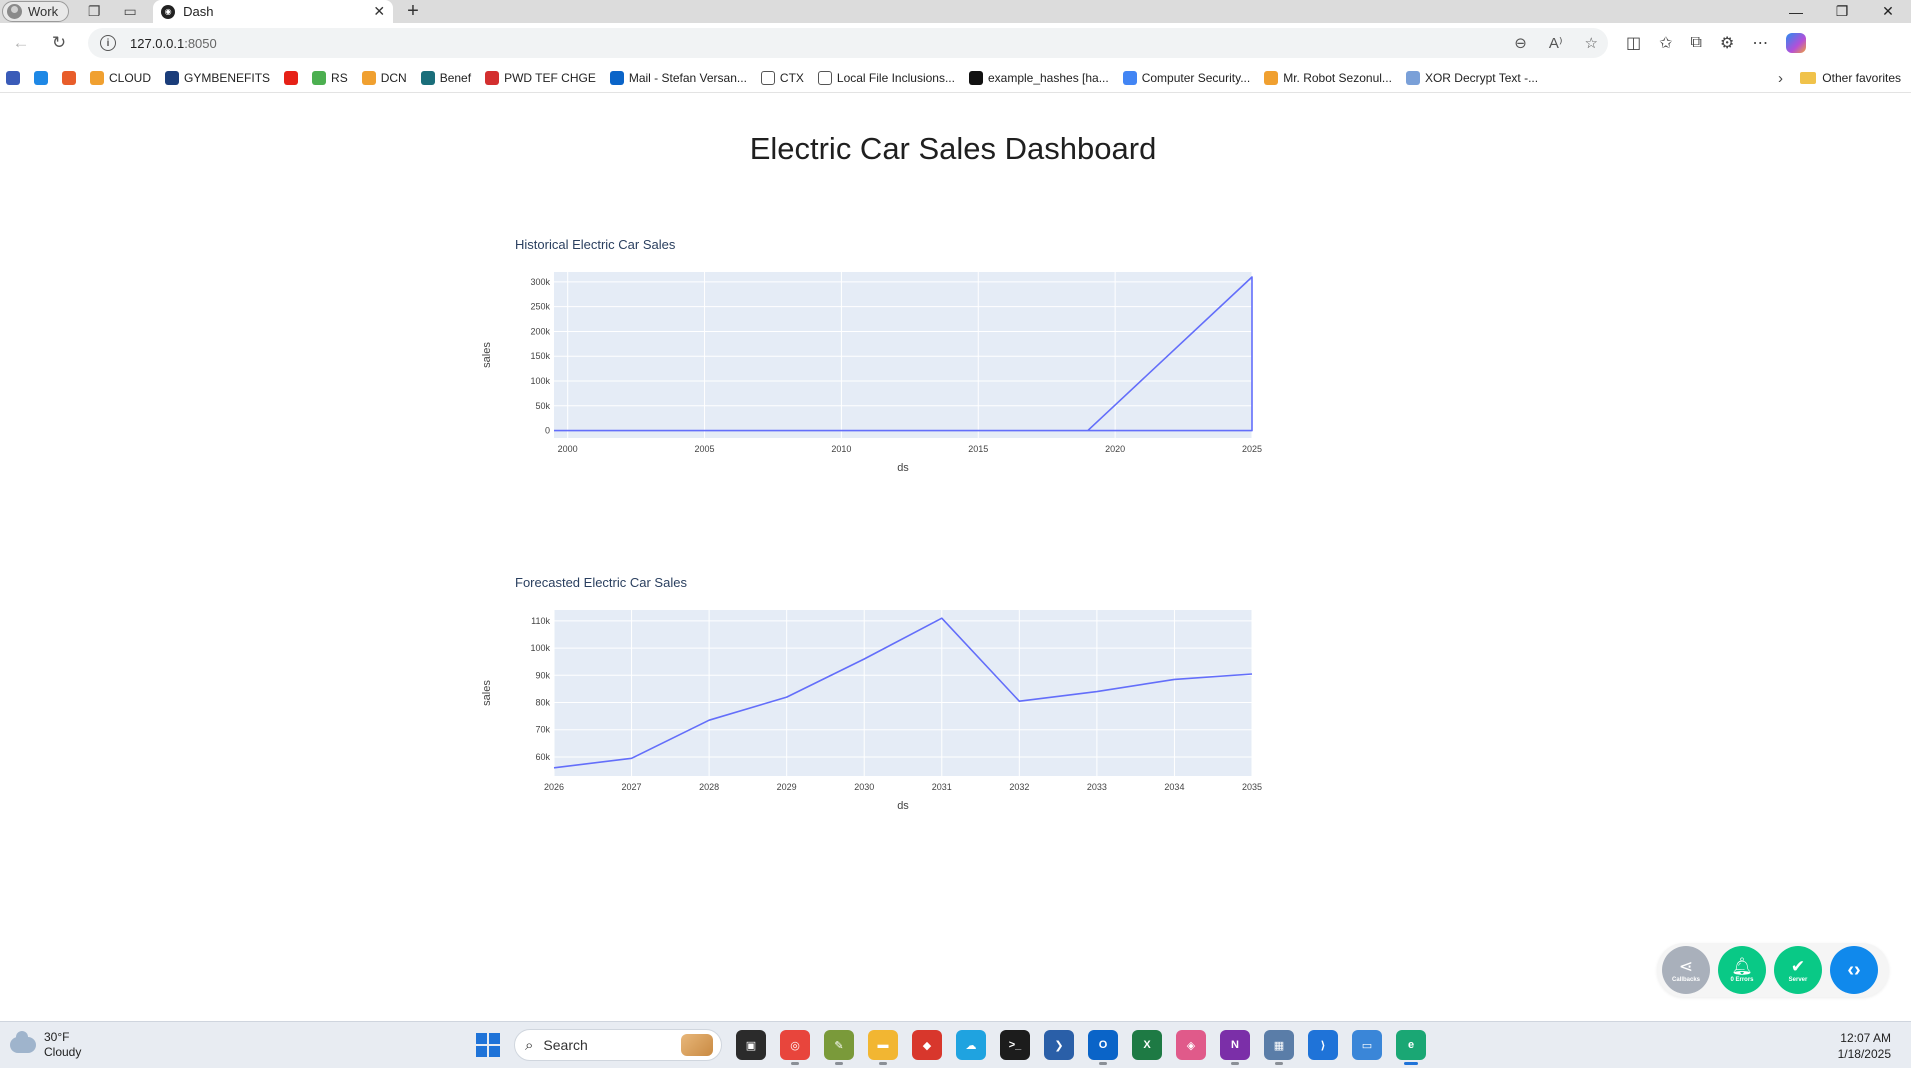 Image resolution: width=1911 pixels, height=1068 pixels. I want to click on temperature: 30°F, so click(57, 1037).